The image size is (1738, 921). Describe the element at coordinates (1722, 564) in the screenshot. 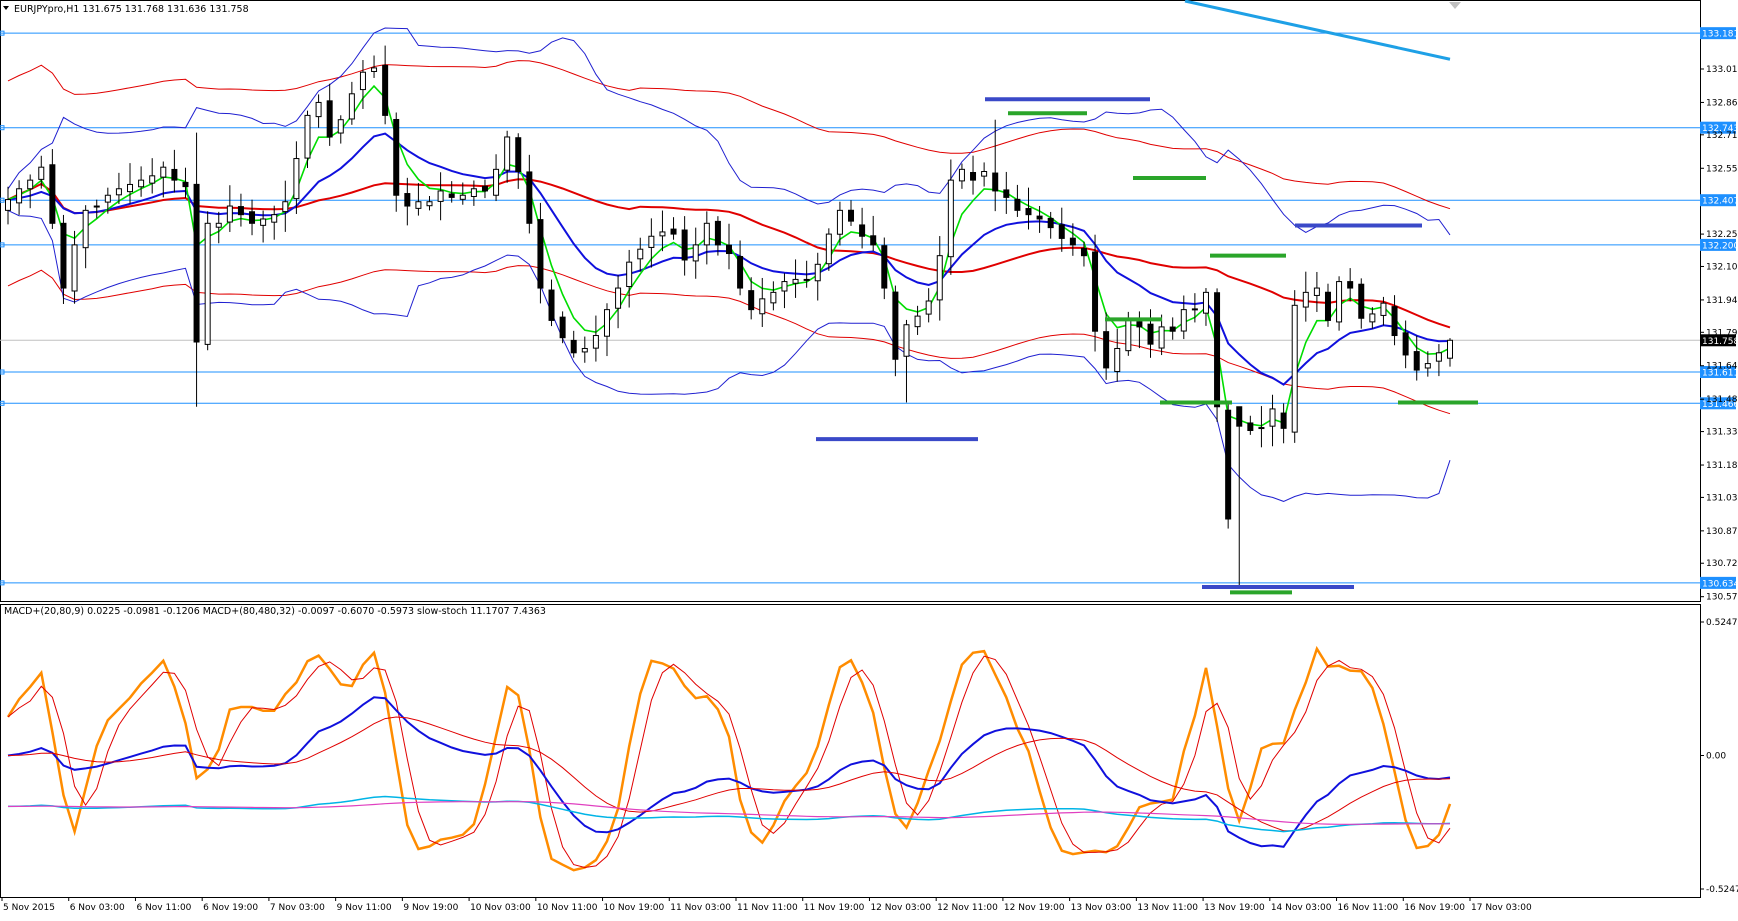

I see `price-tick-label: 130.725` at that location.